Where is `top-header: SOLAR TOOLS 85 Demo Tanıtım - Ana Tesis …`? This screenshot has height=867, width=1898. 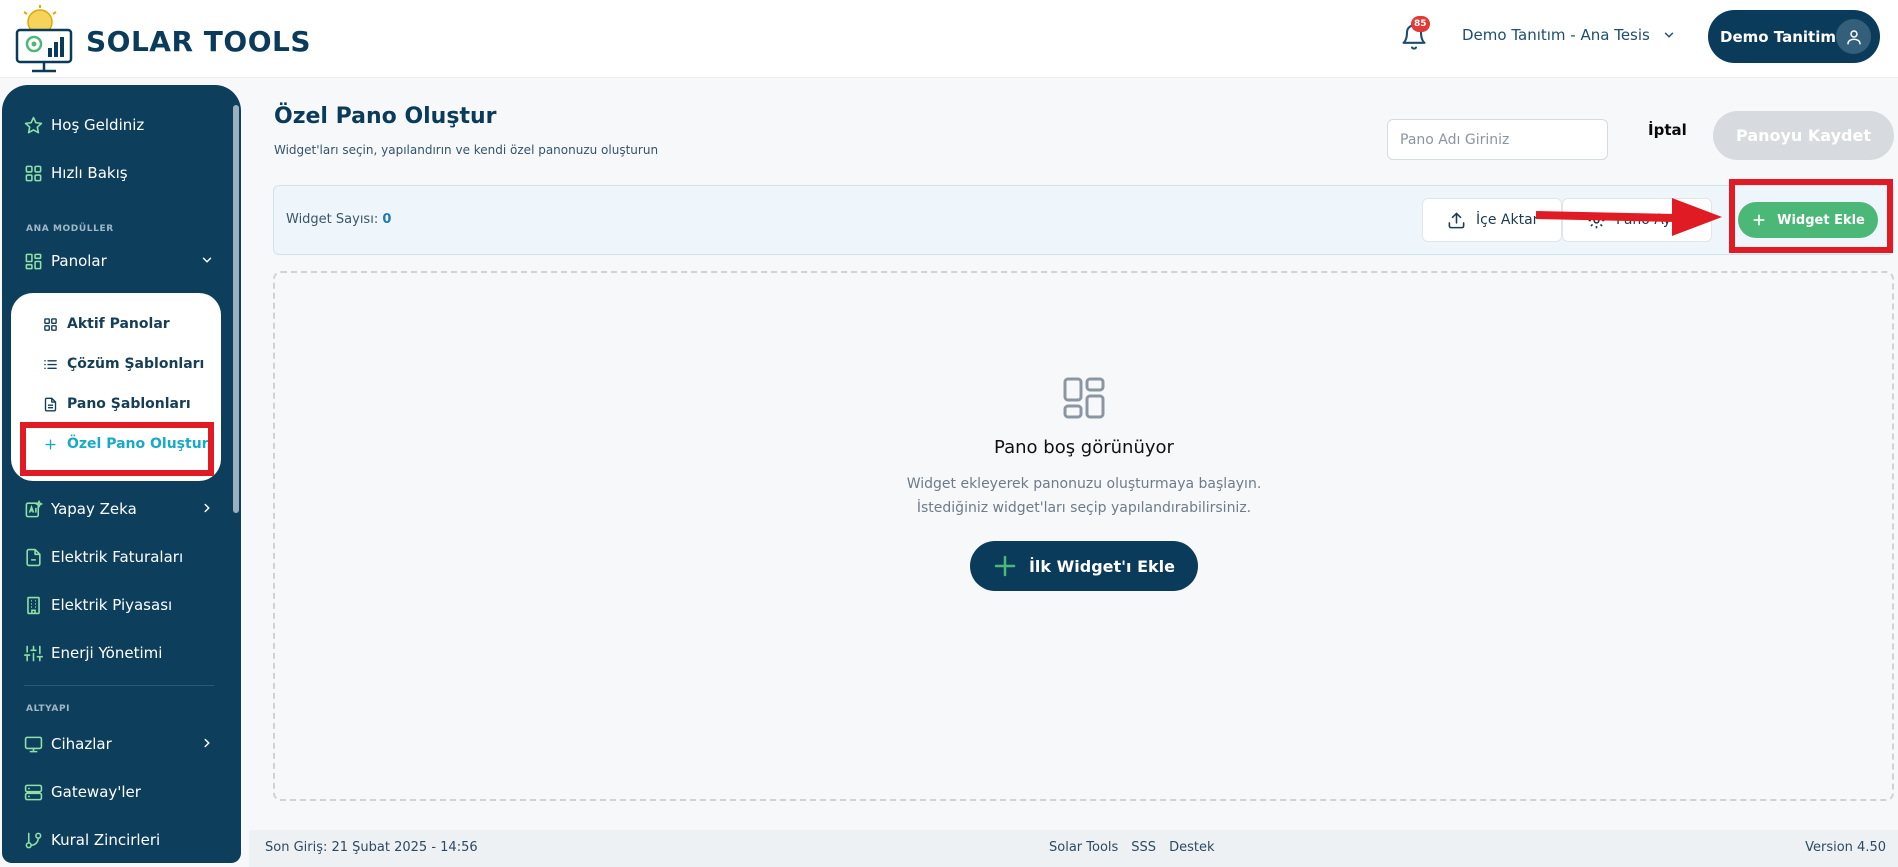
top-header: SOLAR TOOLS 85 Demo Tanıtım - Ana Tesis … is located at coordinates (949, 39).